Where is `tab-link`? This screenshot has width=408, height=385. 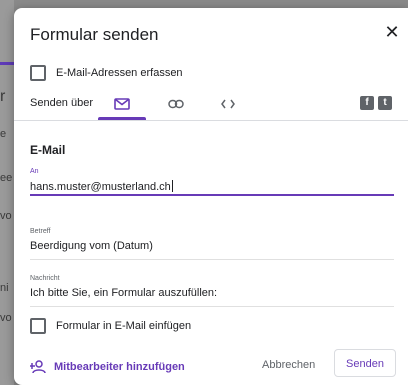 tab-link is located at coordinates (176, 104).